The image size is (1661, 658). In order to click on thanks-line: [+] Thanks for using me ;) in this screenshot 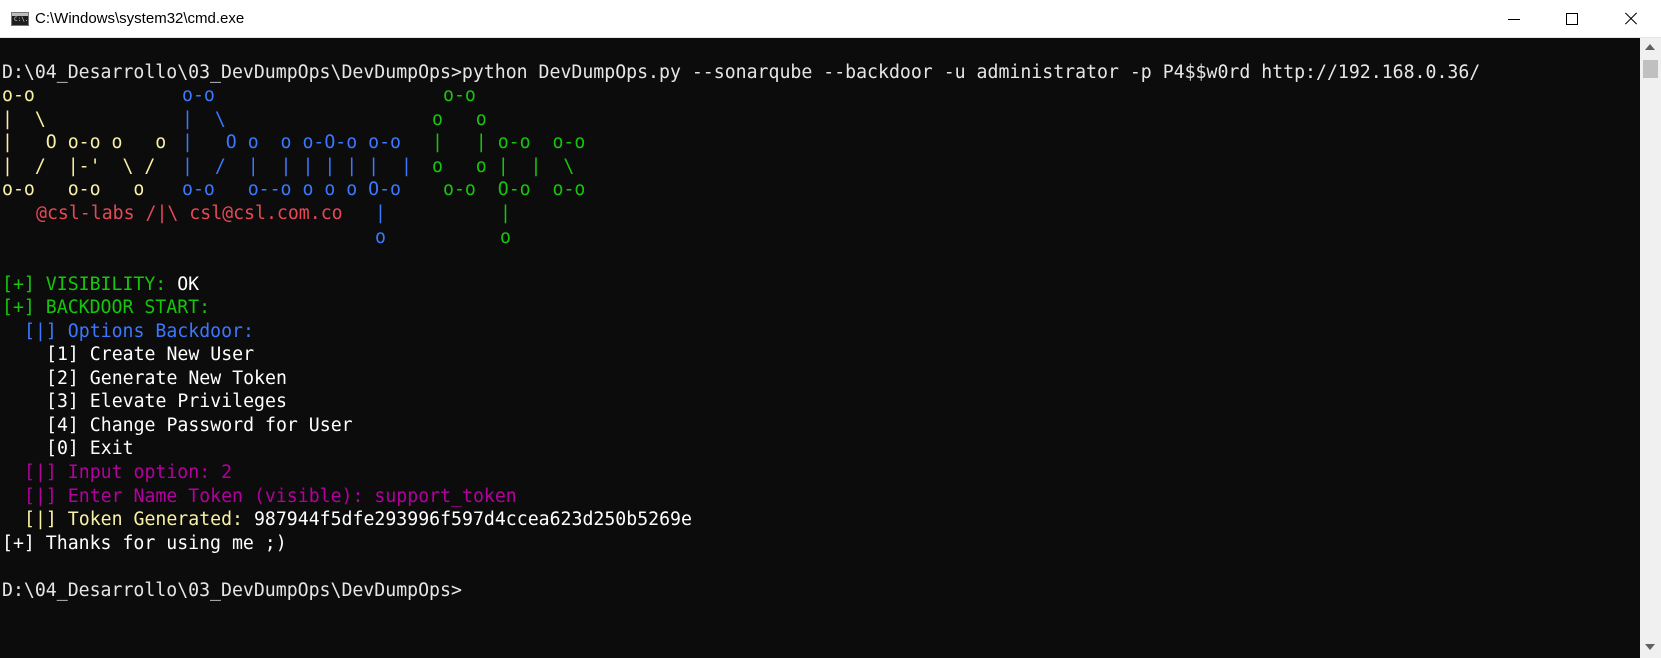, I will do `click(144, 543)`.